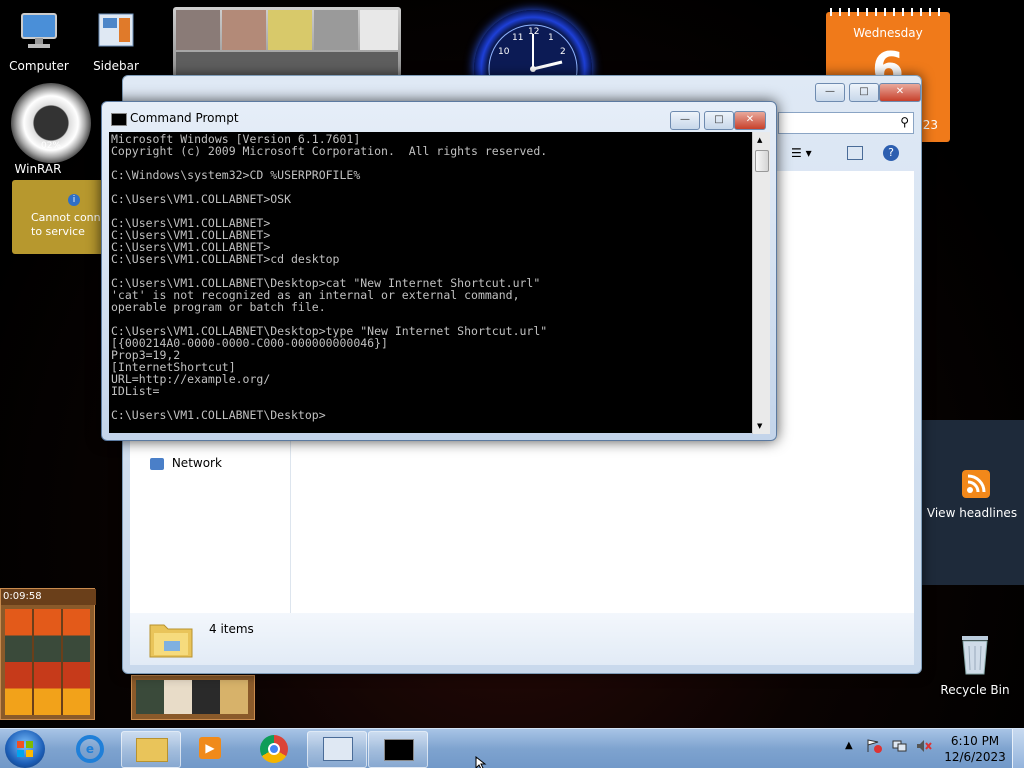 This screenshot has width=1024, height=768. What do you see at coordinates (481, 761) in the screenshot?
I see `mouse-cursor-icon` at bounding box center [481, 761].